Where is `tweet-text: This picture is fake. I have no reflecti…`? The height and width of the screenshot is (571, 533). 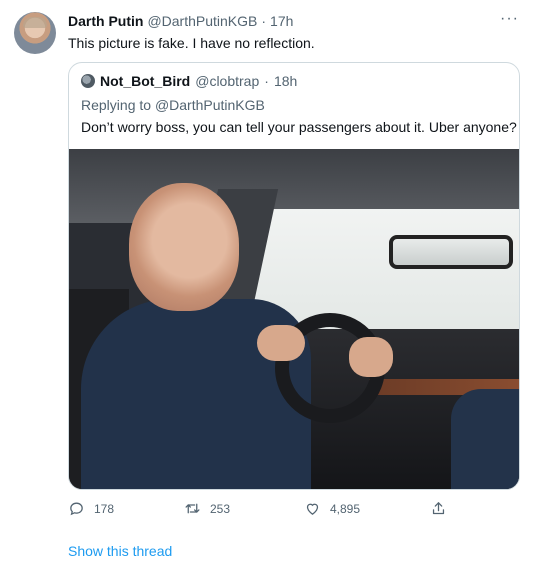 tweet-text: This picture is fake. I have no reflecti… is located at coordinates (191, 43).